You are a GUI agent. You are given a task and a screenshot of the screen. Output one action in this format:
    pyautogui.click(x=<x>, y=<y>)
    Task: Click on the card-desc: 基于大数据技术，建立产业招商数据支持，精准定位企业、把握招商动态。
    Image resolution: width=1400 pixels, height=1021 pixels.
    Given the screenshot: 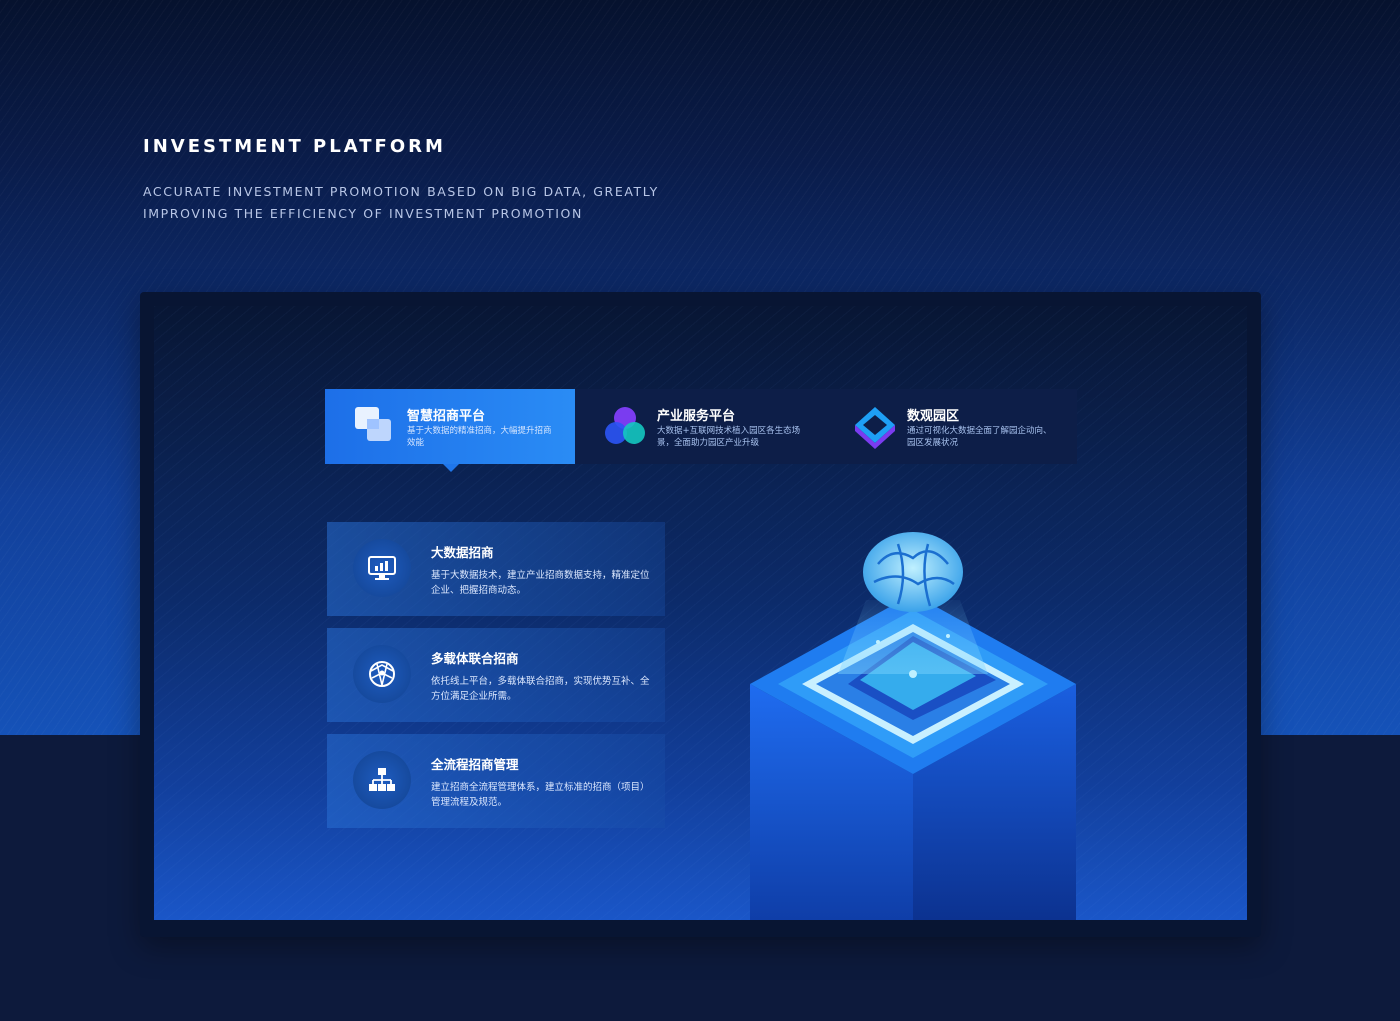 What is the action you would take?
    pyautogui.click(x=540, y=583)
    